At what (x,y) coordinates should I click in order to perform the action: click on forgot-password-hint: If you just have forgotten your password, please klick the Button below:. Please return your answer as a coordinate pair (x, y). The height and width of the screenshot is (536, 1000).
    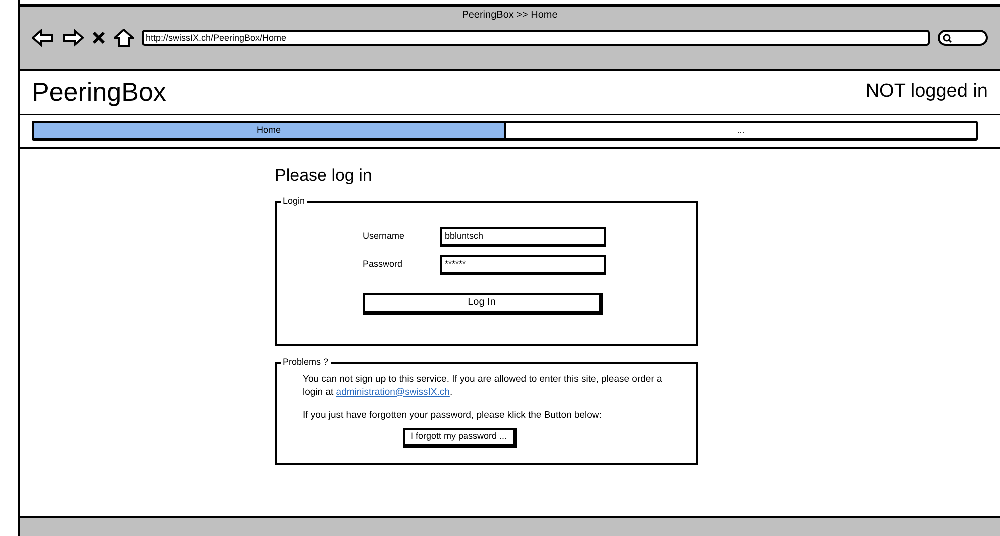
    Looking at the image, I should click on (453, 415).